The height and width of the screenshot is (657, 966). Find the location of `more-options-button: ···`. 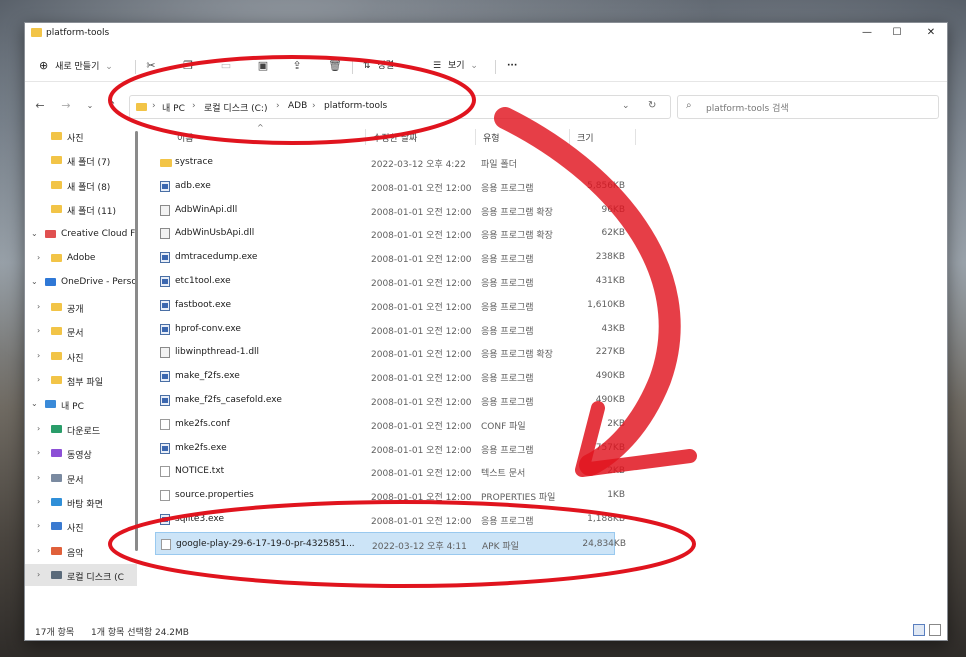

more-options-button: ··· is located at coordinates (512, 66).